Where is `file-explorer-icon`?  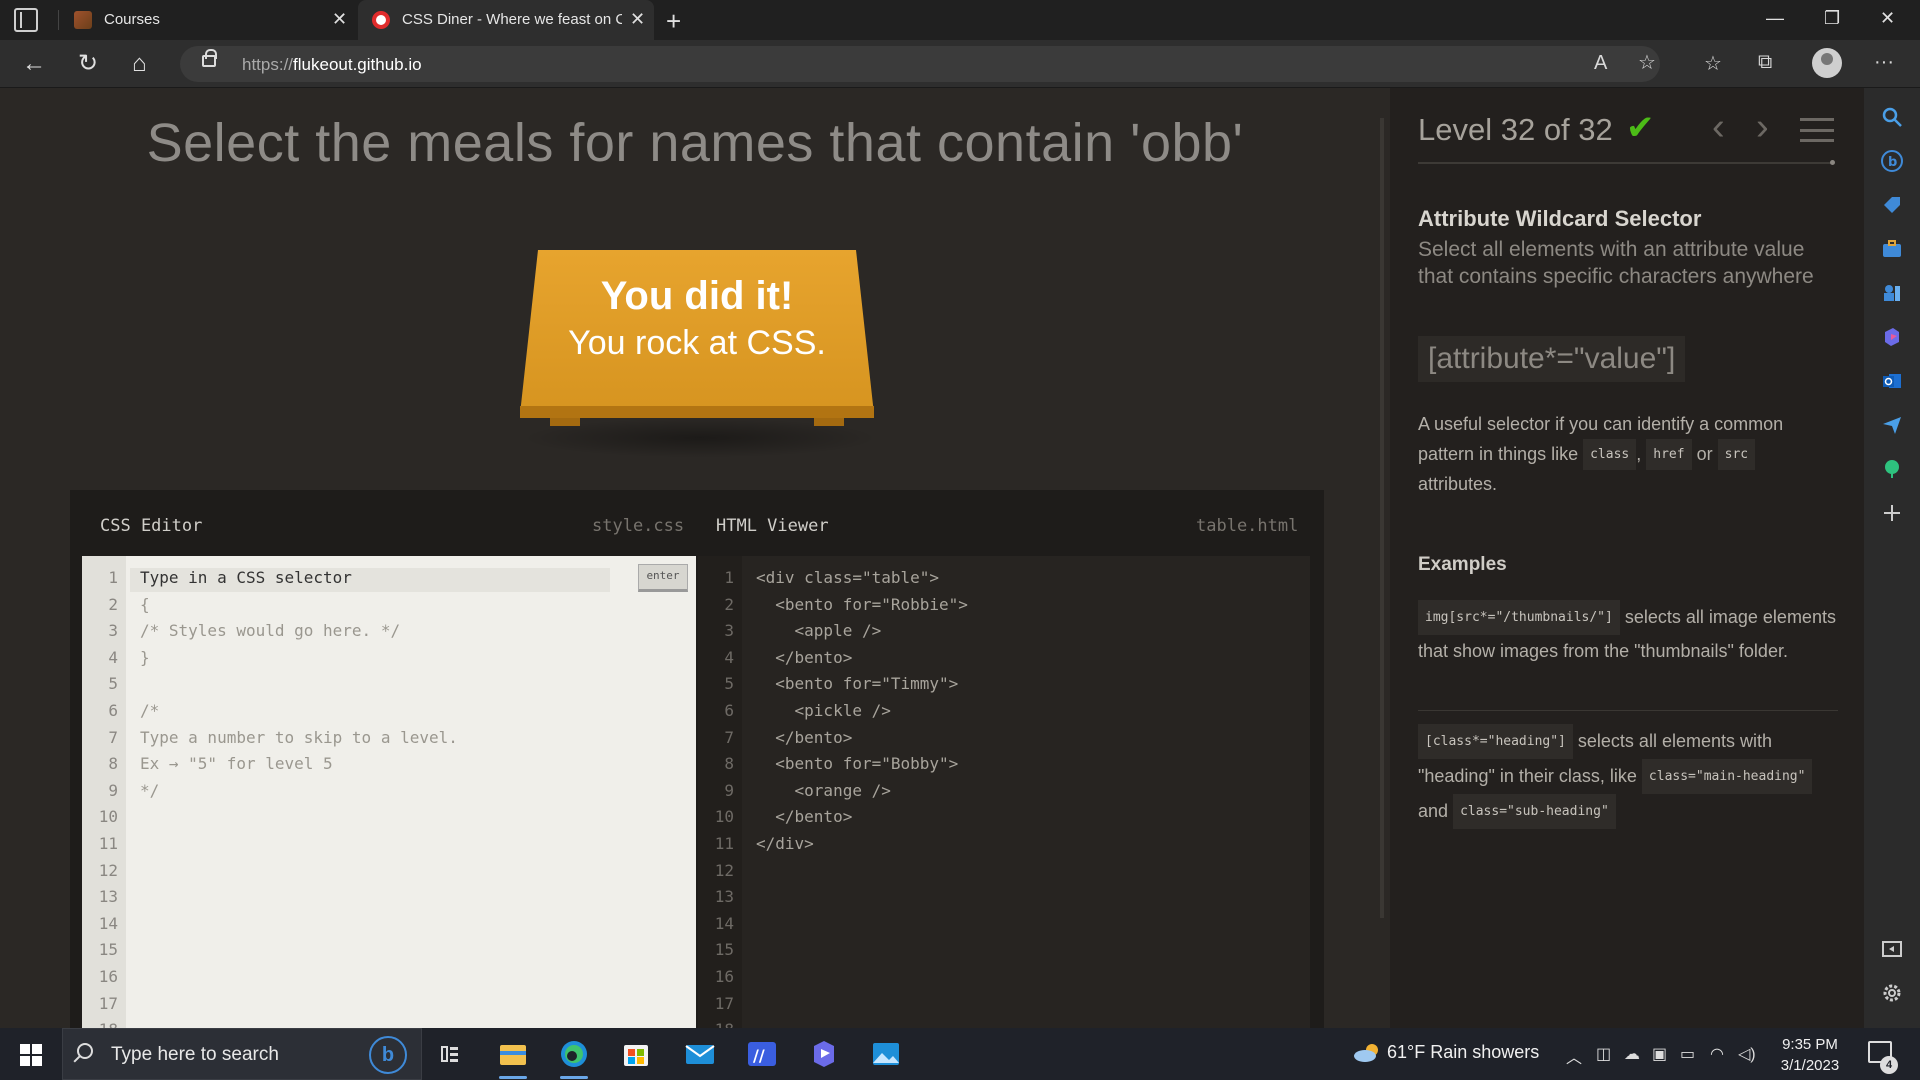
file-explorer-icon is located at coordinates (513, 1057).